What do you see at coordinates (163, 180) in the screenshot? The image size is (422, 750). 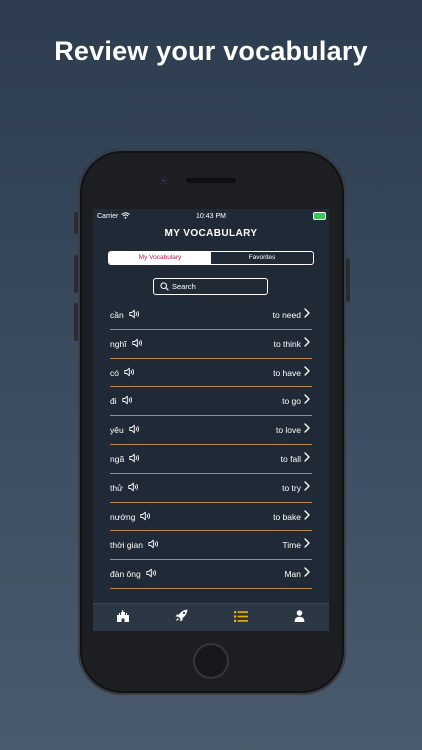 I see `front-camera` at bounding box center [163, 180].